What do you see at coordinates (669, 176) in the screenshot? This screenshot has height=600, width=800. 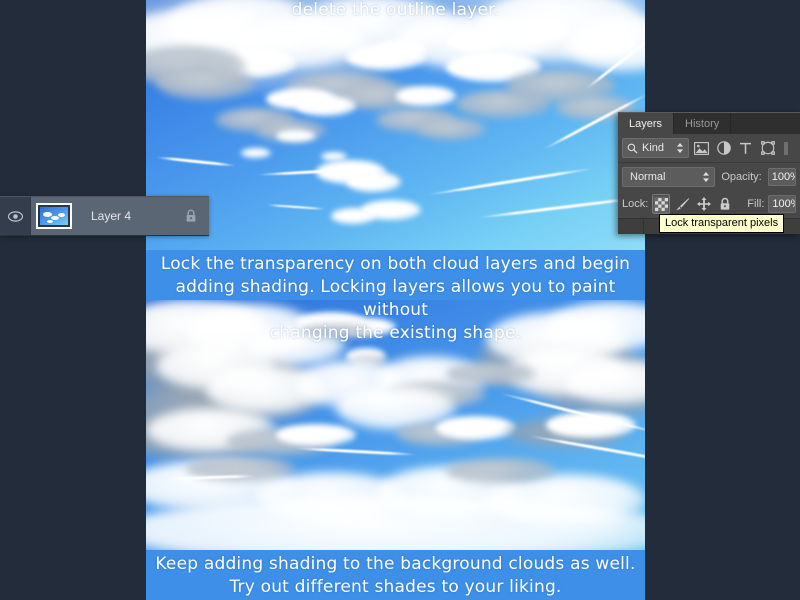 I see `blend-mode-select: Normal` at bounding box center [669, 176].